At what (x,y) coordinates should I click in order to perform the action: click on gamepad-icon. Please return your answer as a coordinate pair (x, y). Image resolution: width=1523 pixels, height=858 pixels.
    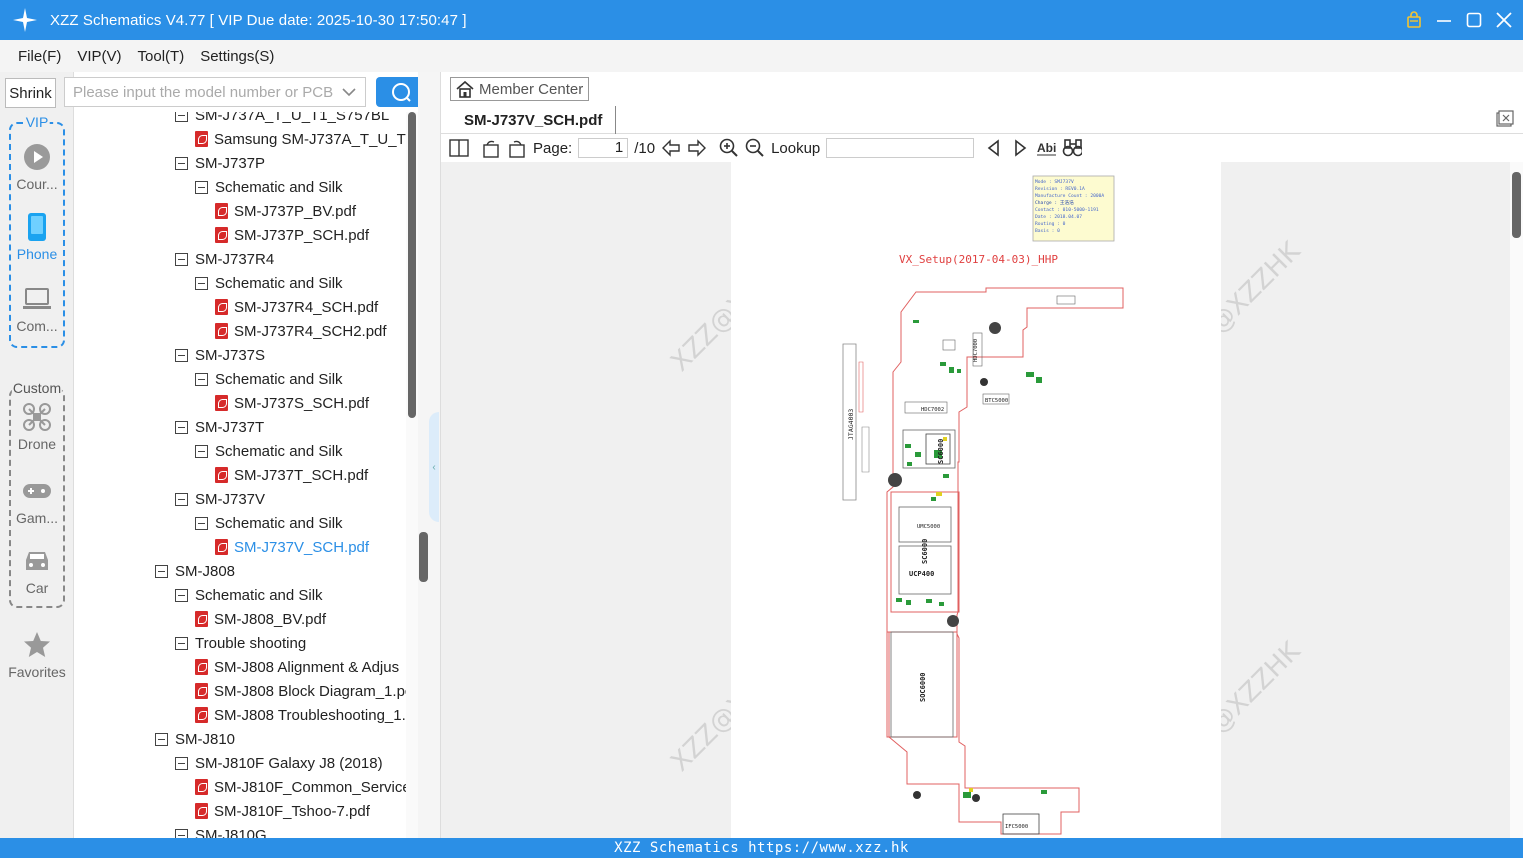
    Looking at the image, I should click on (37, 491).